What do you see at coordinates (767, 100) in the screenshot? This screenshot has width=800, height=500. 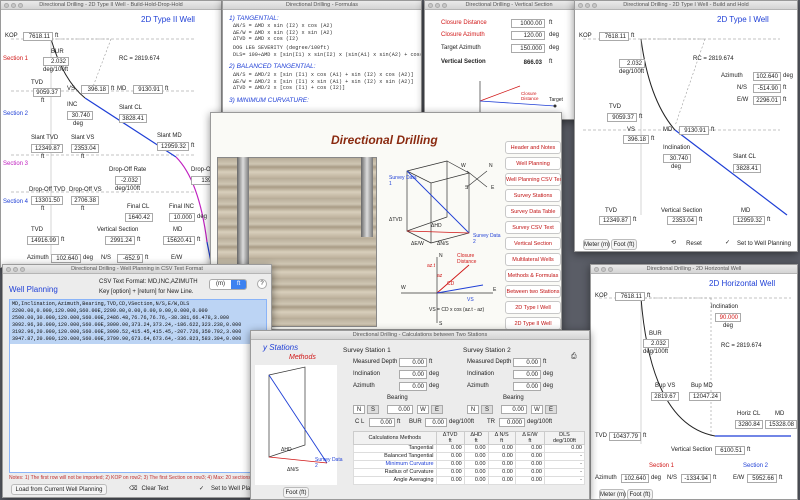 I see `ew-field: 2296.01` at bounding box center [767, 100].